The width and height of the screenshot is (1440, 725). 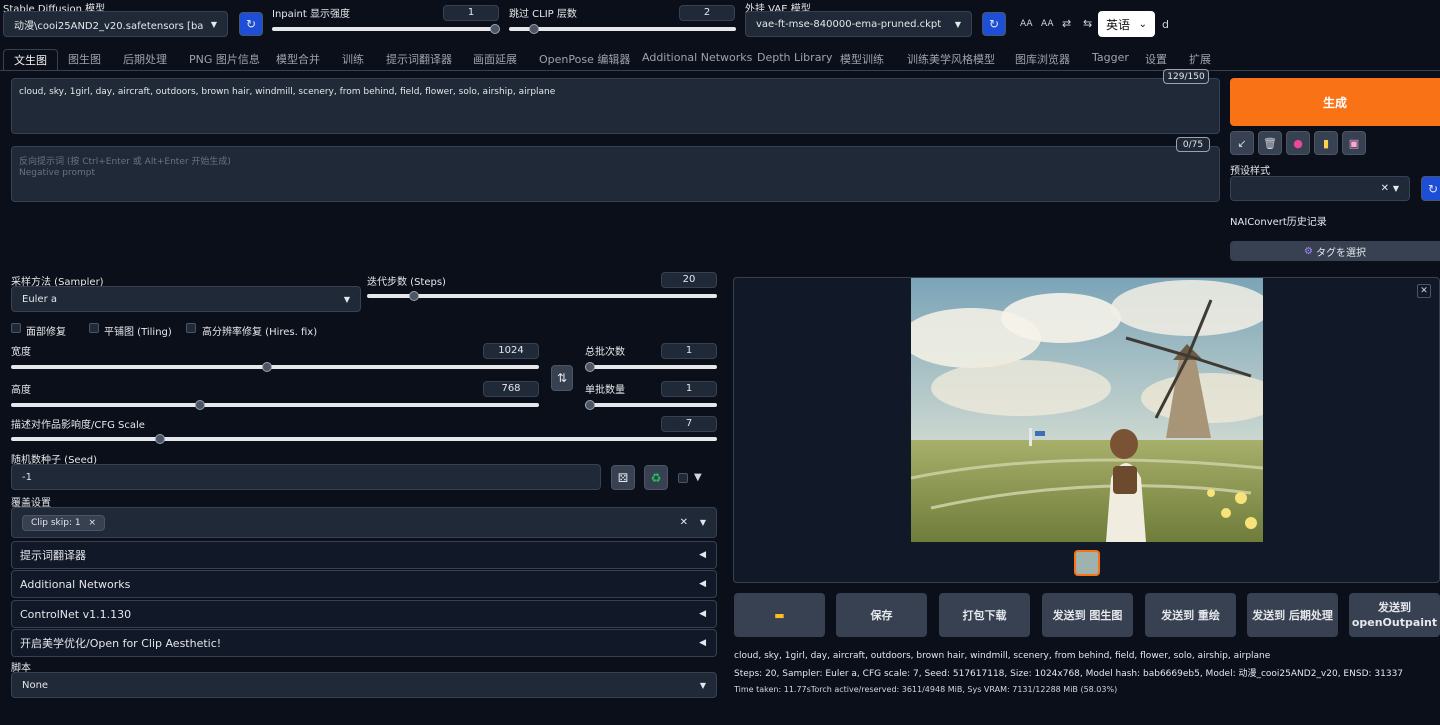 What do you see at coordinates (1142, 24) in the screenshot?
I see `chevron-down-icon: ⌄` at bounding box center [1142, 24].